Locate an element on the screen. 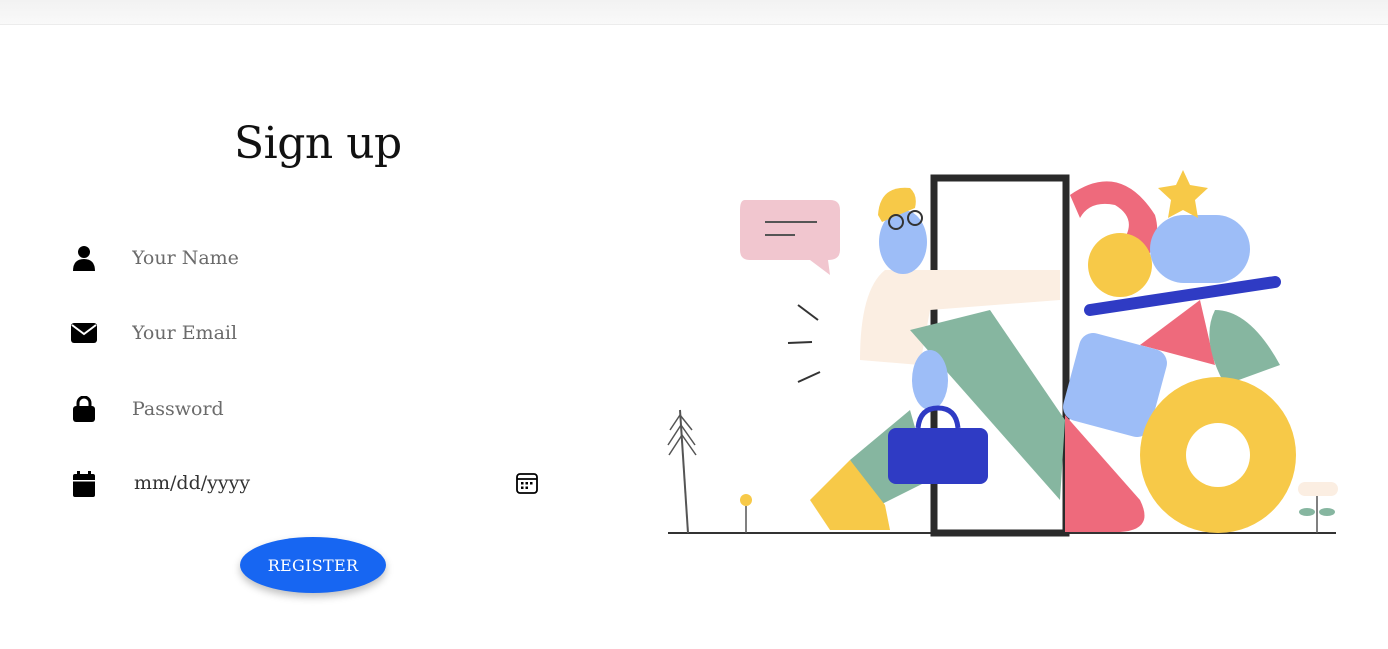  email-field-row is located at coordinates (310, 333).